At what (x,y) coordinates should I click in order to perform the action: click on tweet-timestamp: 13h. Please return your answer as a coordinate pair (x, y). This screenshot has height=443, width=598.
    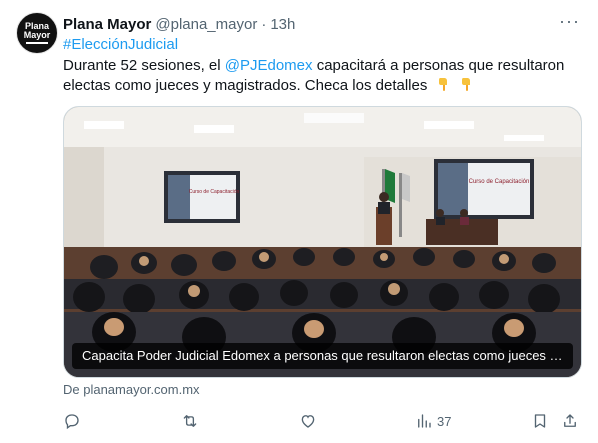
    Looking at the image, I should click on (282, 24).